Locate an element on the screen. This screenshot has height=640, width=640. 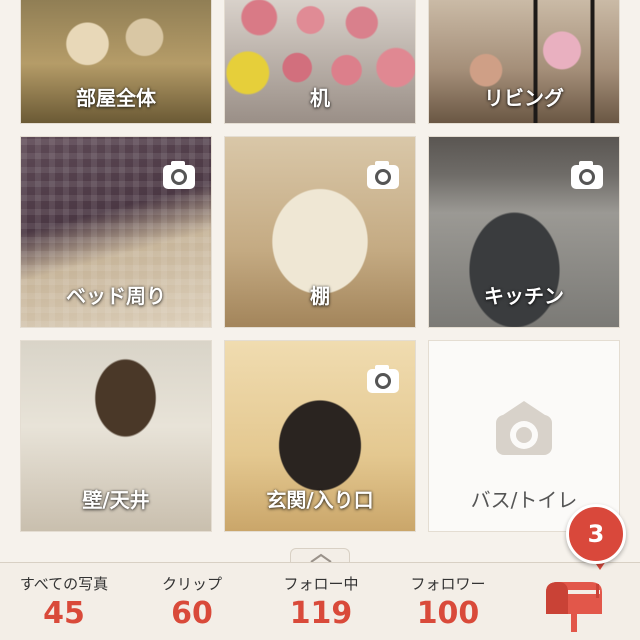
stat-following: フォロー中 119 is located at coordinates (321, 602).